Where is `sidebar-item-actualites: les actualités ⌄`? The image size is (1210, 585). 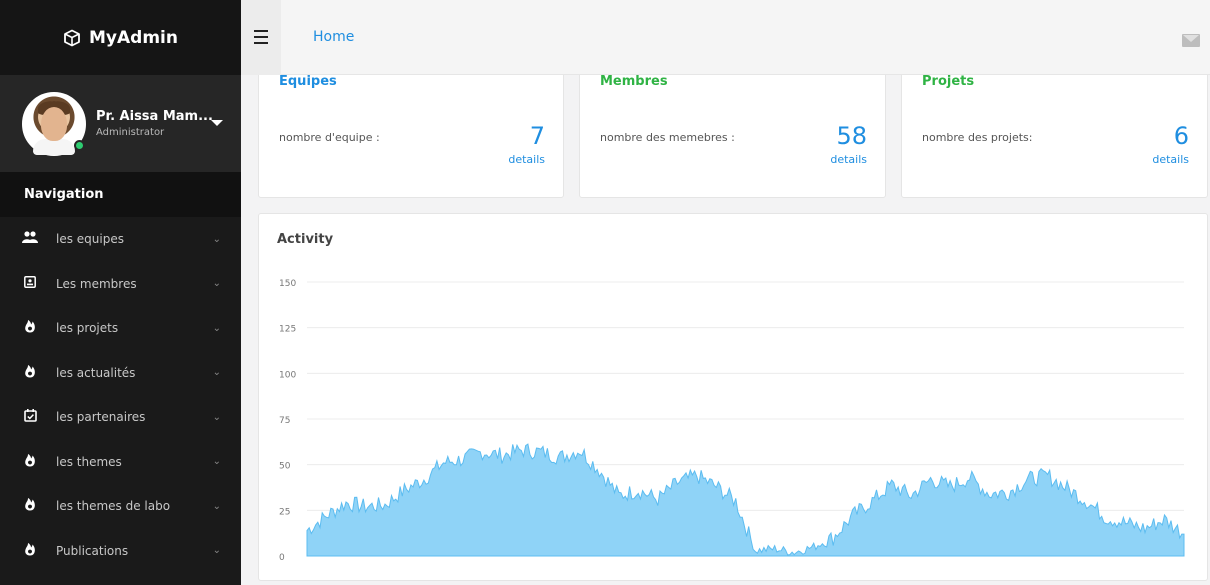
sidebar-item-actualites: les actualités ⌄ is located at coordinates (120, 373).